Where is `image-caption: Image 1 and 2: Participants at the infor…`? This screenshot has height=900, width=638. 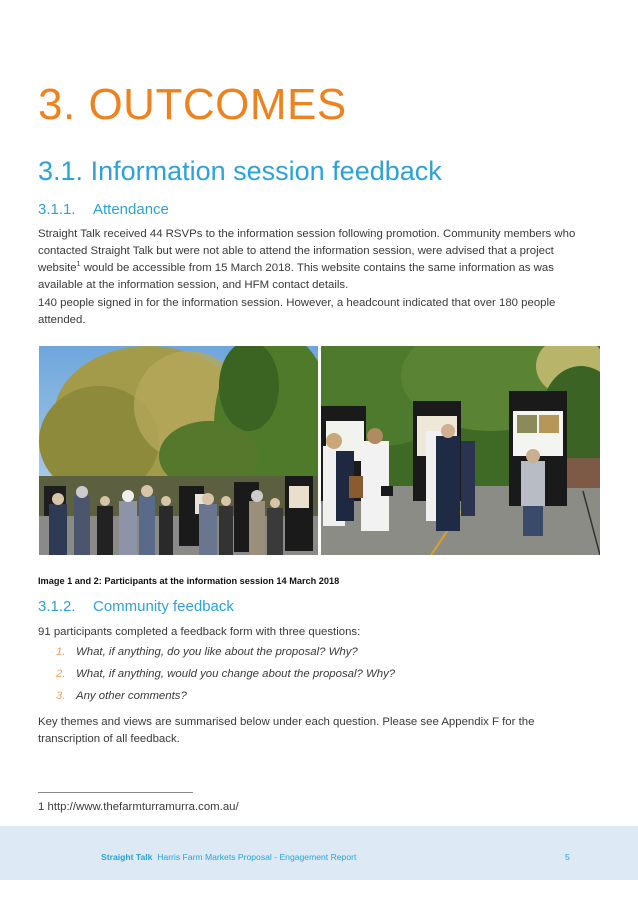 image-caption: Image 1 and 2: Participants at the infor… is located at coordinates (189, 581).